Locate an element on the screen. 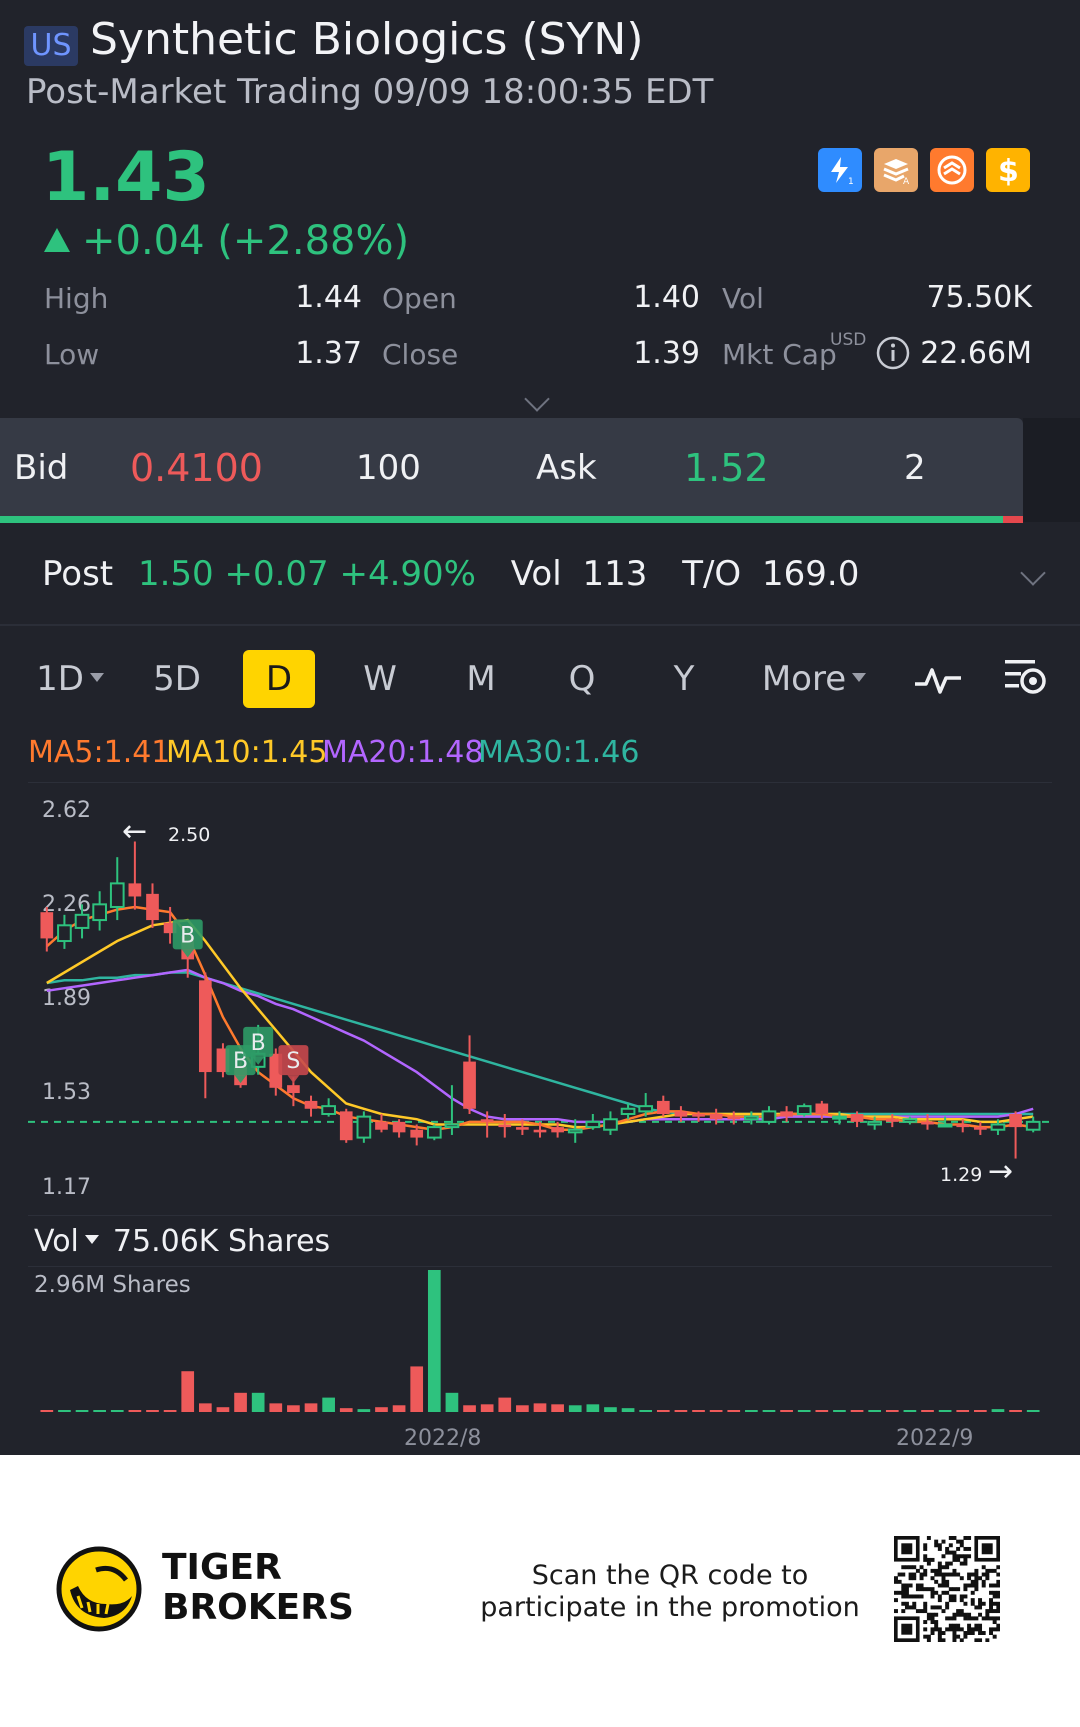  tab-more-label: More is located at coordinates (804, 679).